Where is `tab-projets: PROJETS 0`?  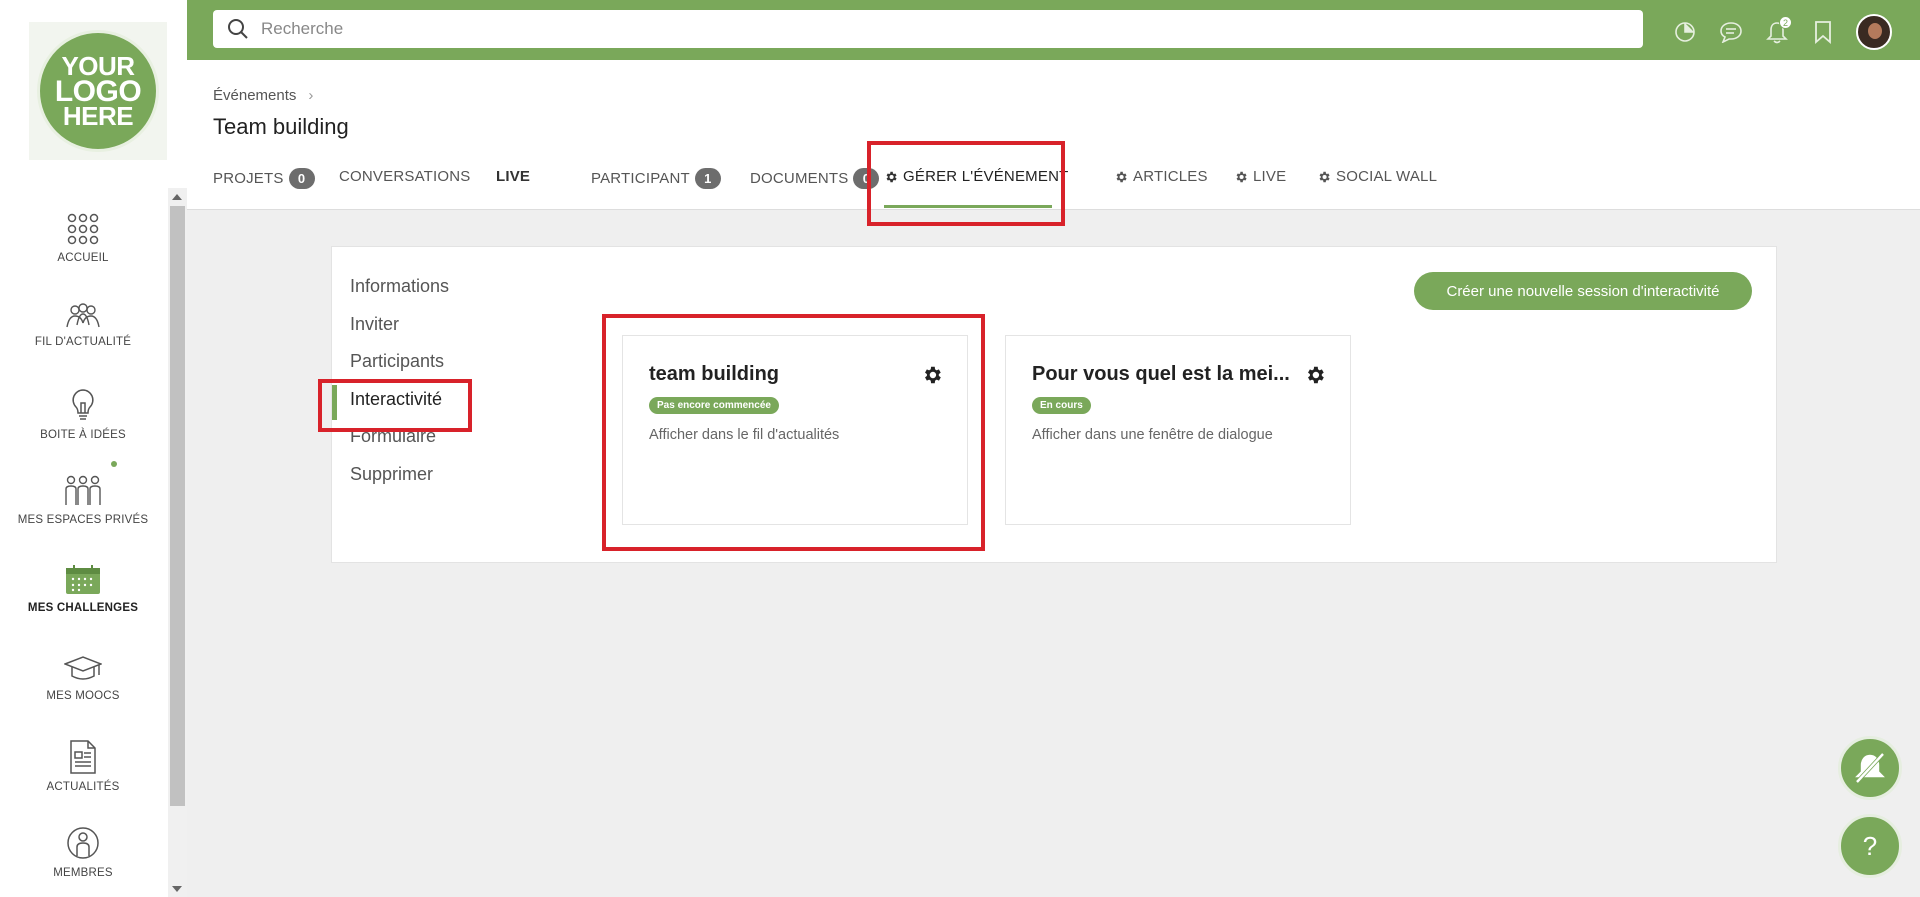 tab-projets: PROJETS 0 is located at coordinates (264, 178).